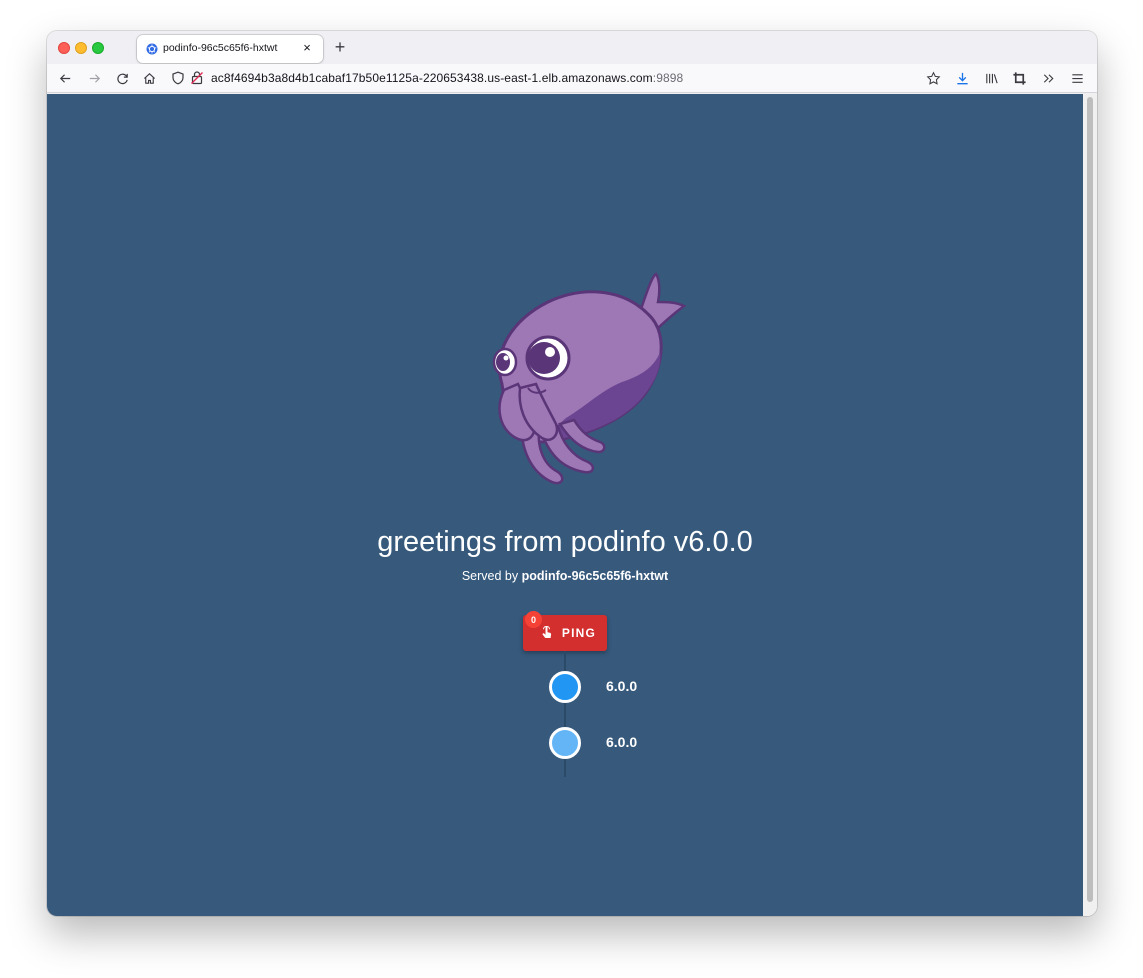  I want to click on maximize-window-button, so click(98, 48).